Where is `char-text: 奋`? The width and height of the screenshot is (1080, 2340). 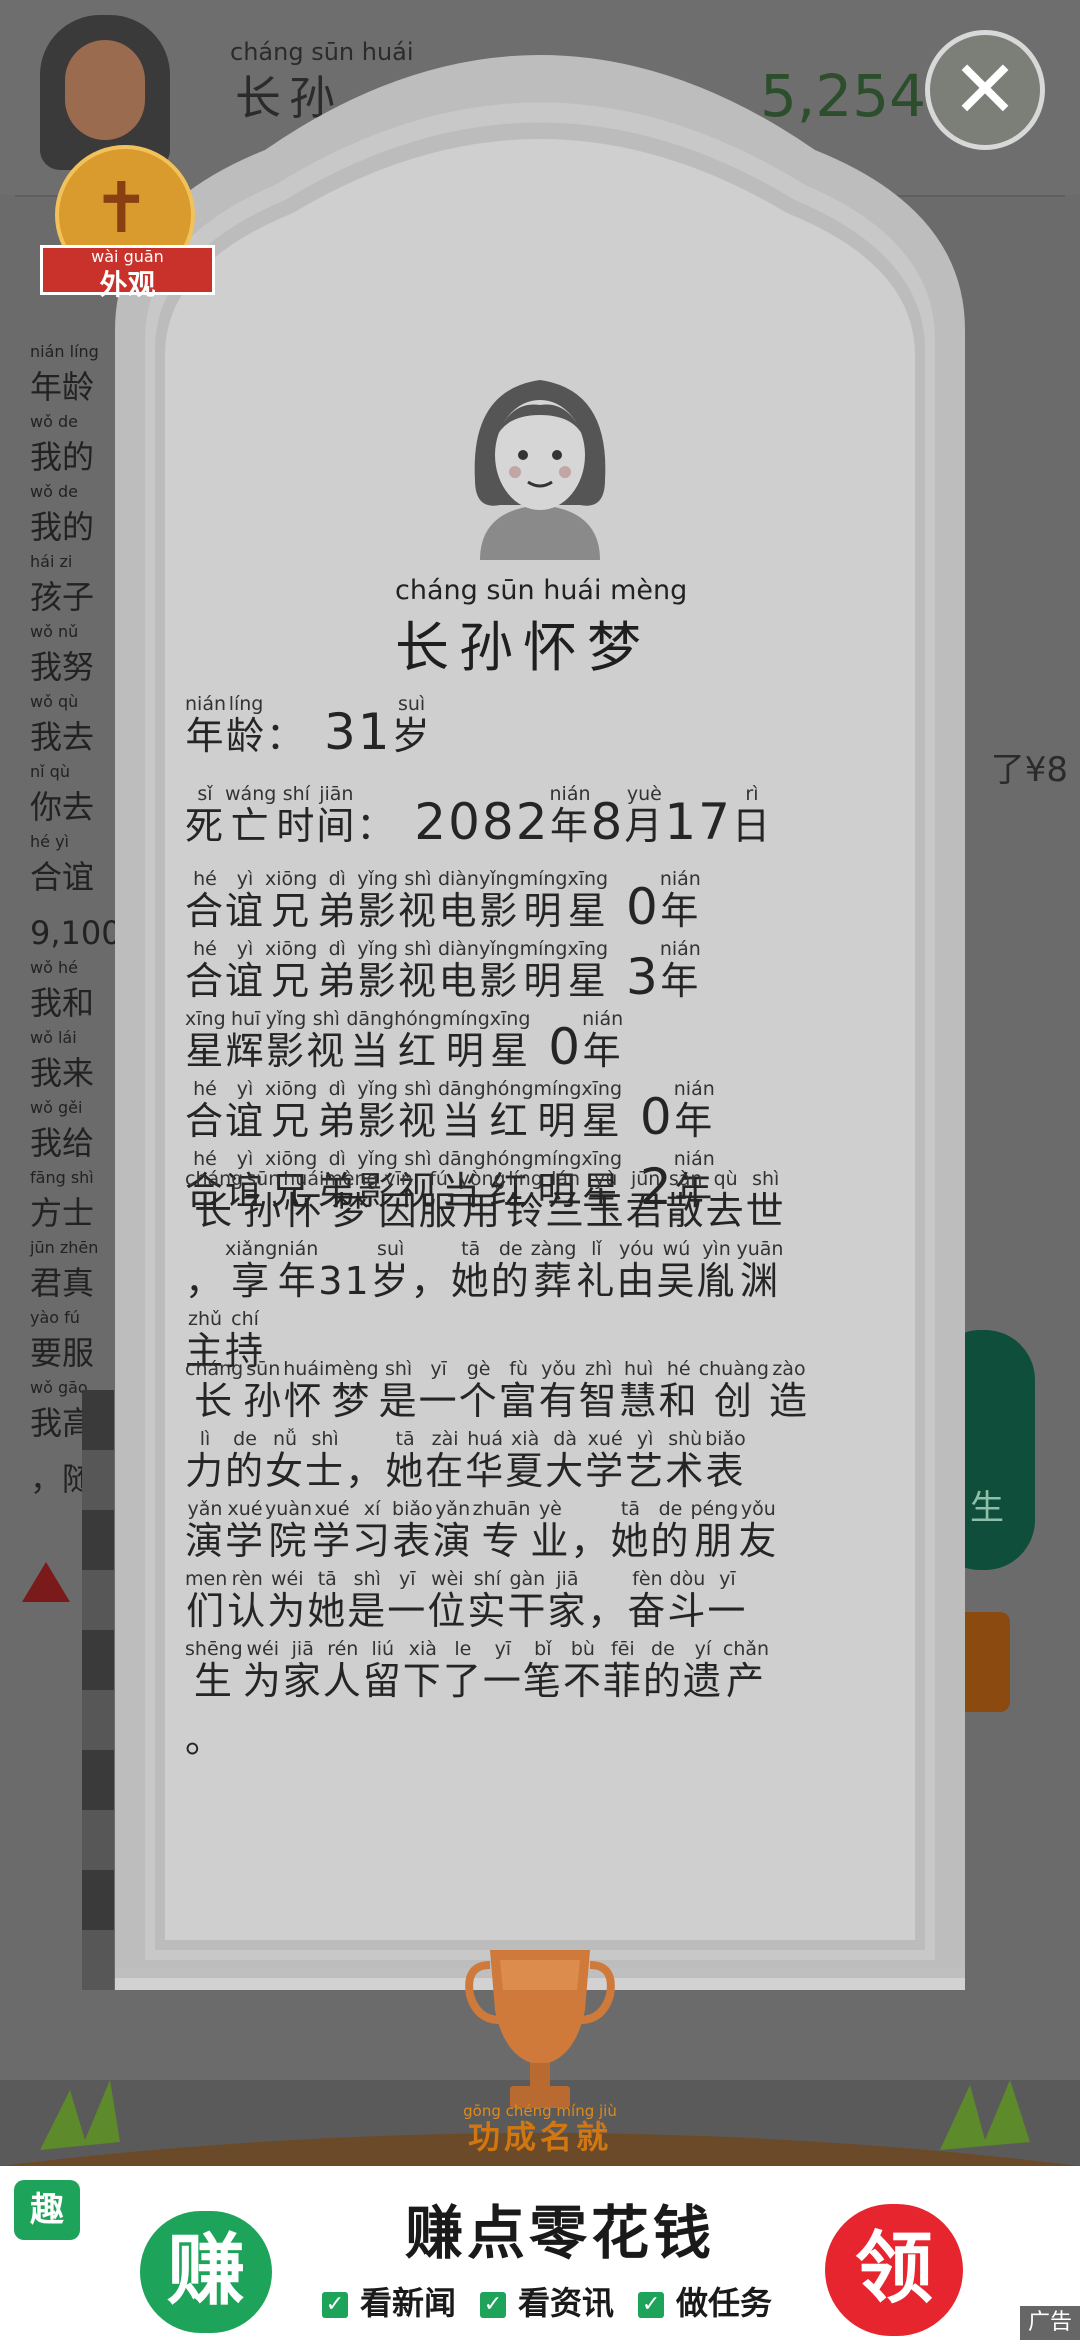
char-text: 奋 is located at coordinates (647, 1611).